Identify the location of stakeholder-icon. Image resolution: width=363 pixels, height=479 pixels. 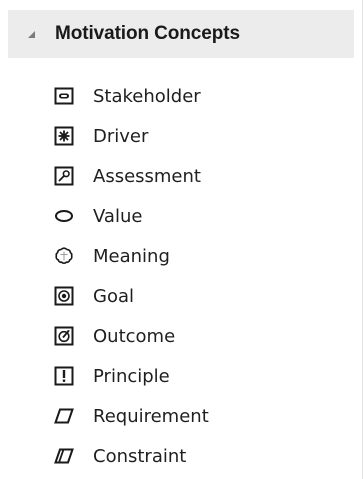
(64, 96).